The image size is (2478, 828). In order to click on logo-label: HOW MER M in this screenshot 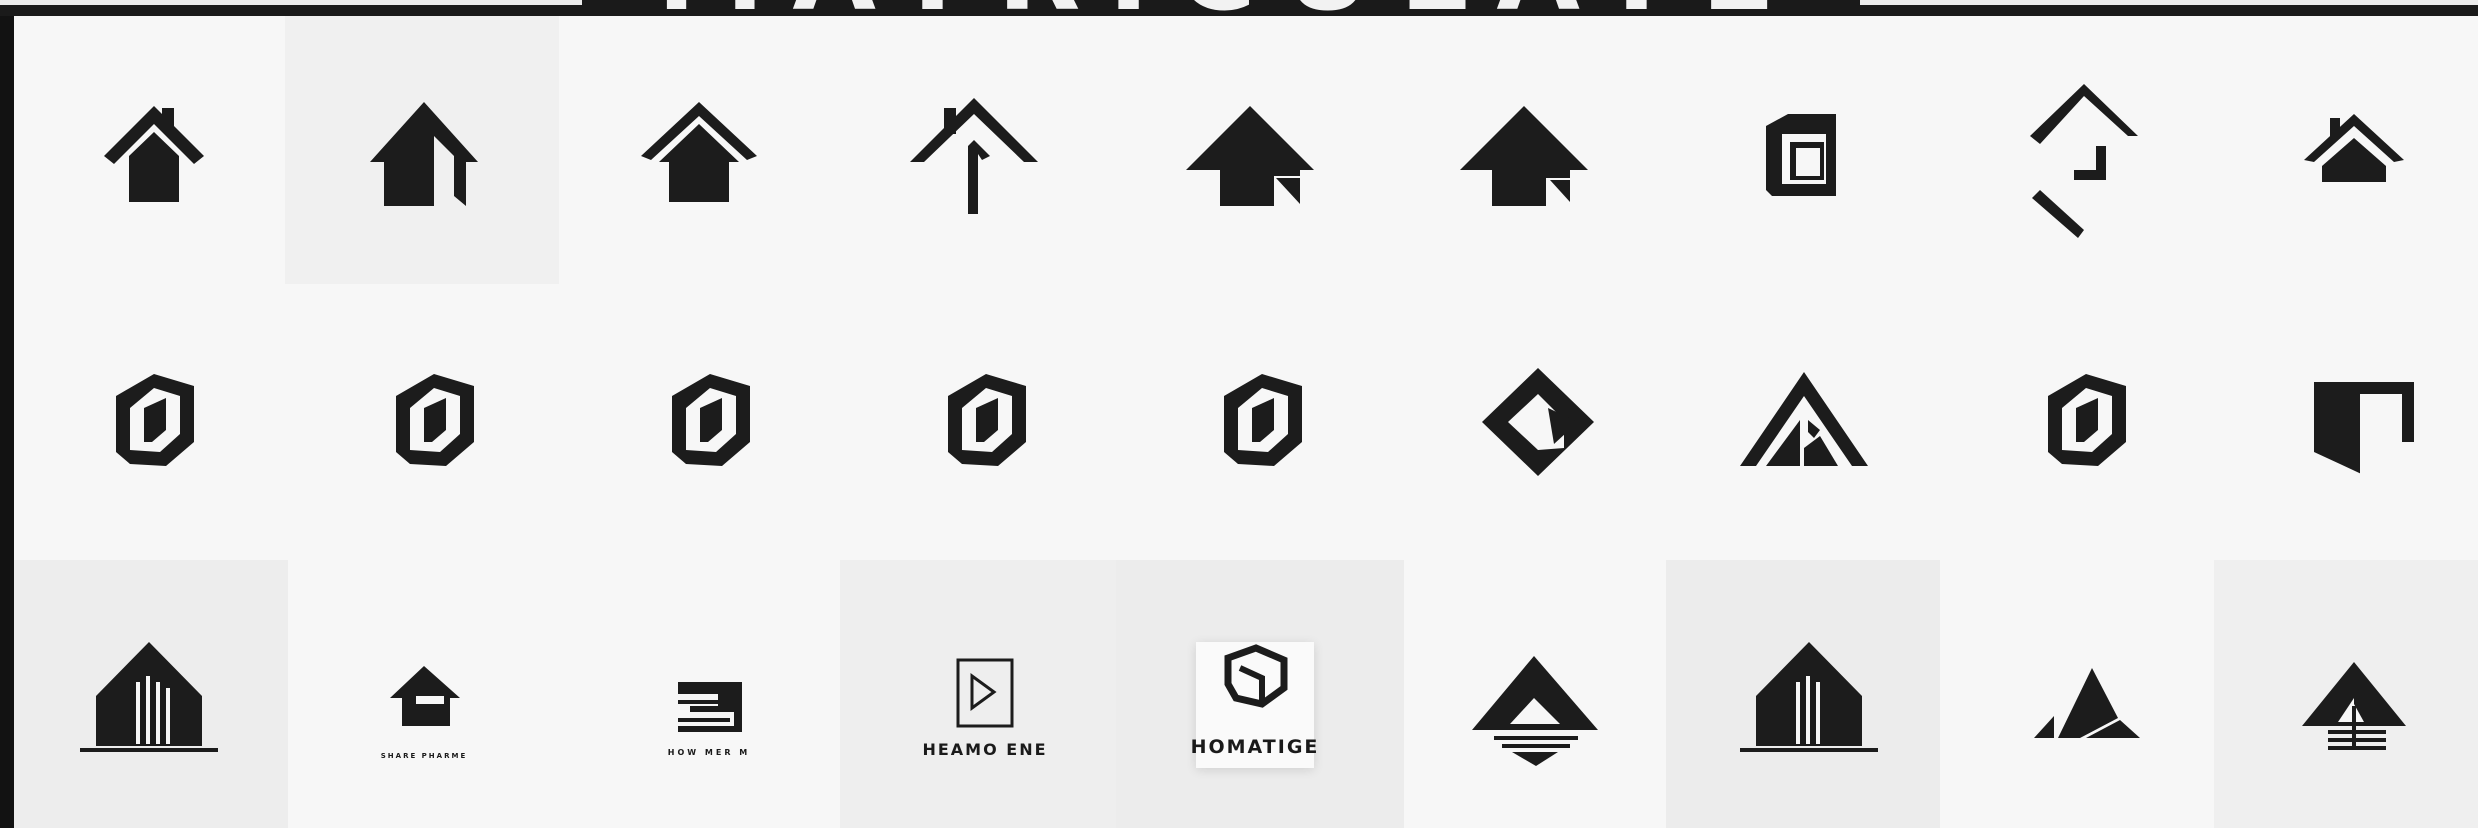, I will do `click(709, 752)`.